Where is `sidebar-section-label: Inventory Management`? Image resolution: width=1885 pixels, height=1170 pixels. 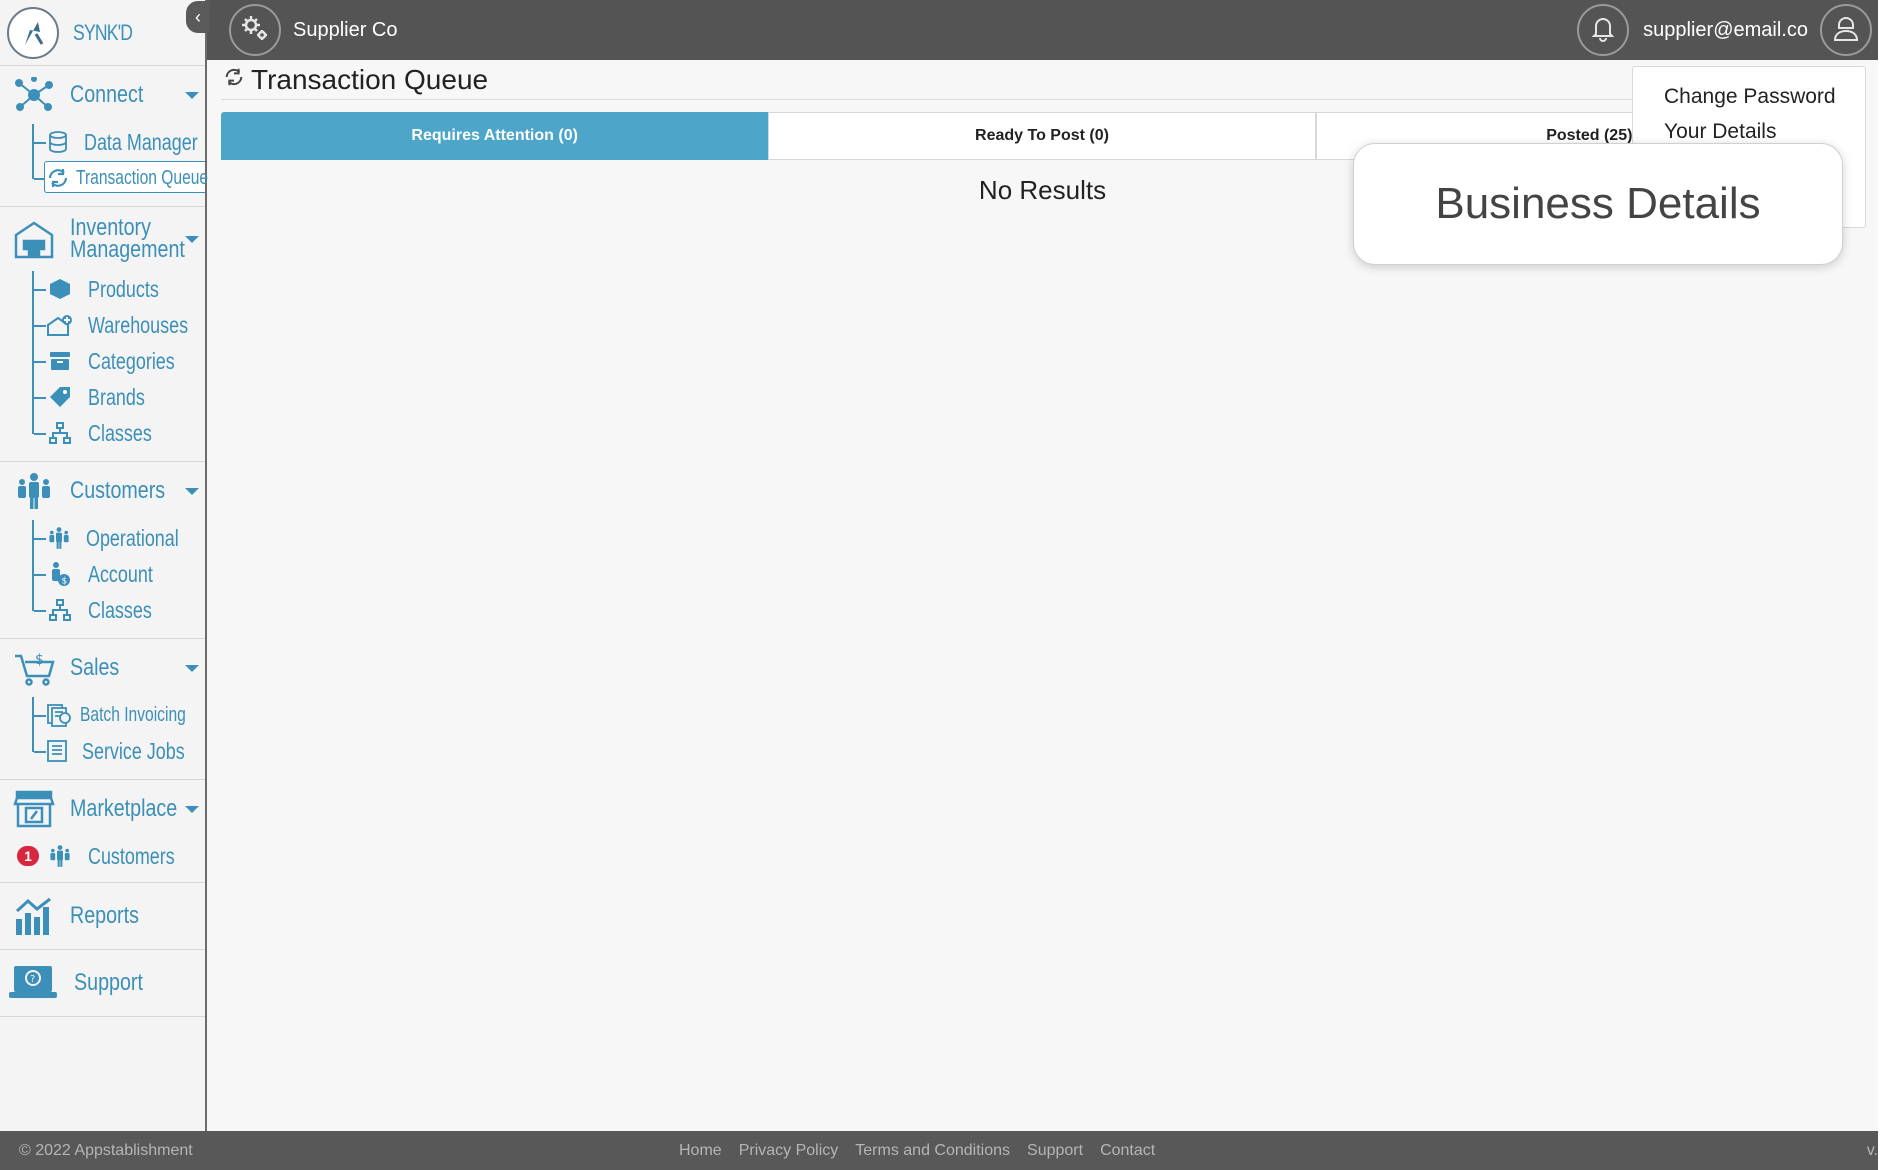
sidebar-section-label: Inventory Management is located at coordinates (127, 238).